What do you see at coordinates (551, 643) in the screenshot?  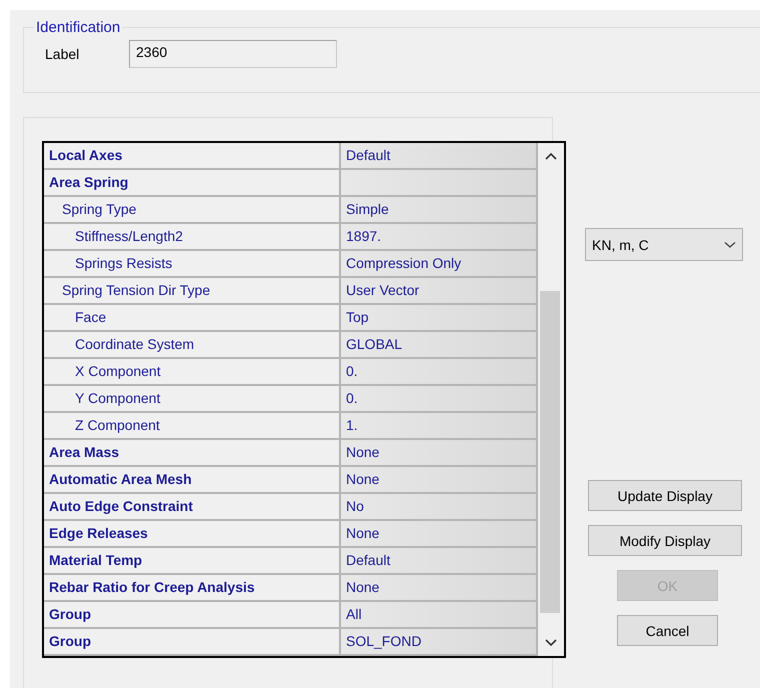 I see `scroll-down-icon` at bounding box center [551, 643].